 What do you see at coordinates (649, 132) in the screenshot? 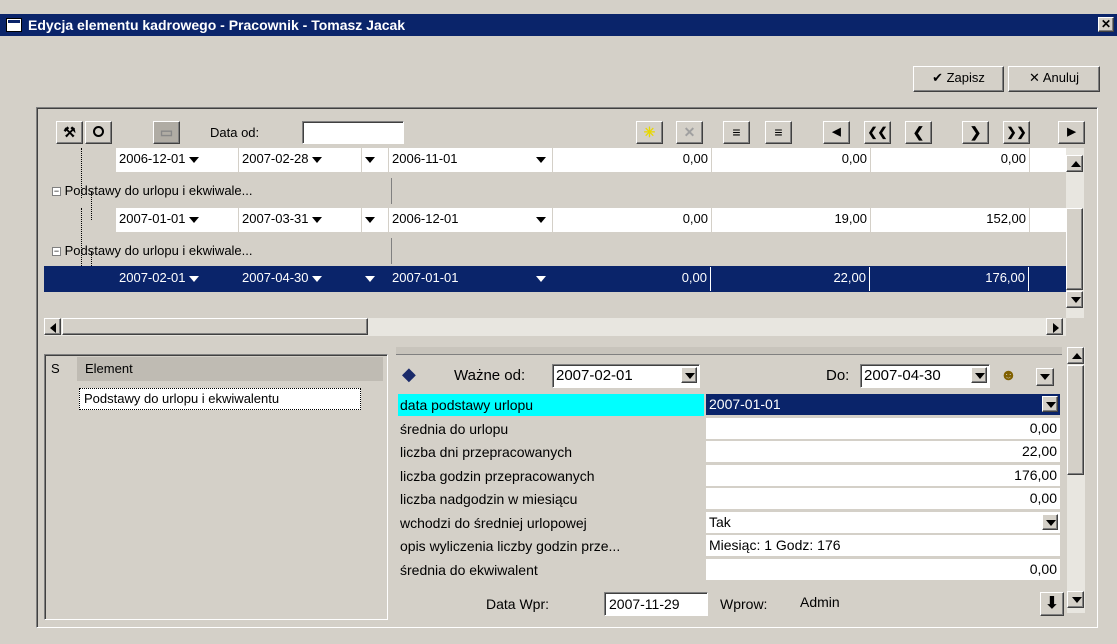
I see `new-button: ✳` at bounding box center [649, 132].